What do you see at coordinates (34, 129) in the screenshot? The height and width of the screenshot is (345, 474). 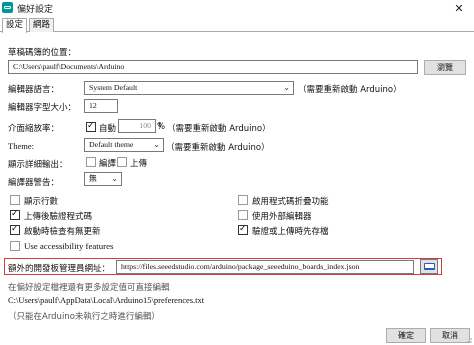 I see `interface-scale-label: 介面縮放率：` at bounding box center [34, 129].